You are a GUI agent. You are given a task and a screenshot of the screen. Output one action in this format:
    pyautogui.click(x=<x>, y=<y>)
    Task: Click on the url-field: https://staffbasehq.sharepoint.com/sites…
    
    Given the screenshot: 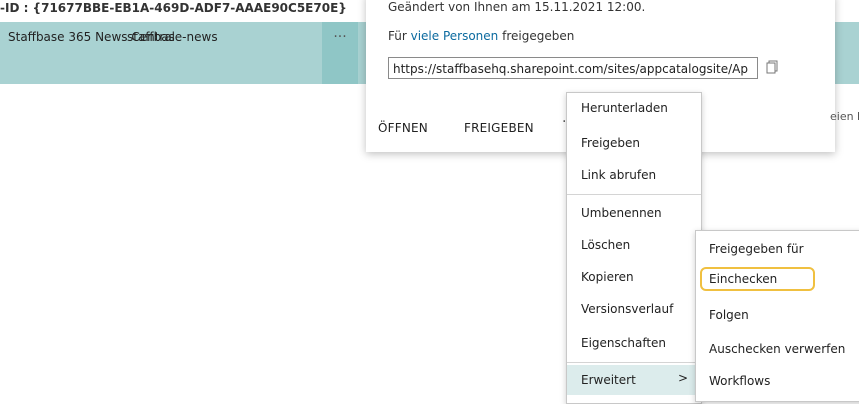 What is the action you would take?
    pyautogui.click(x=573, y=68)
    